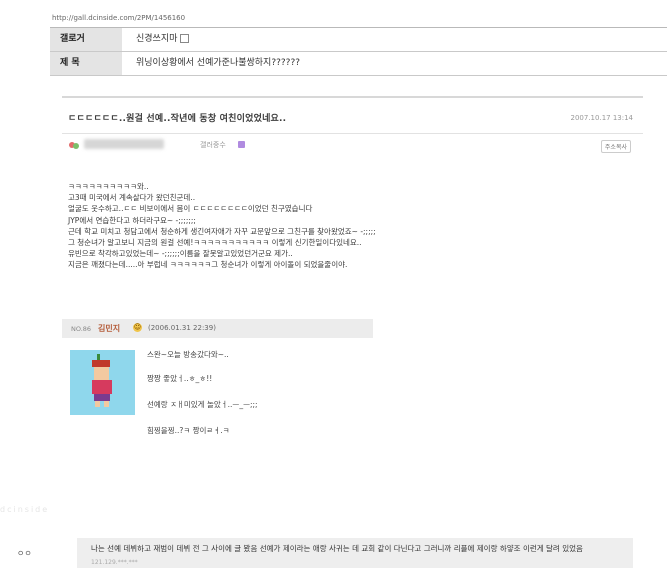 This screenshot has height=574, width=669. Describe the element at coordinates (352, 133) in the screenshot. I see `divider` at that location.